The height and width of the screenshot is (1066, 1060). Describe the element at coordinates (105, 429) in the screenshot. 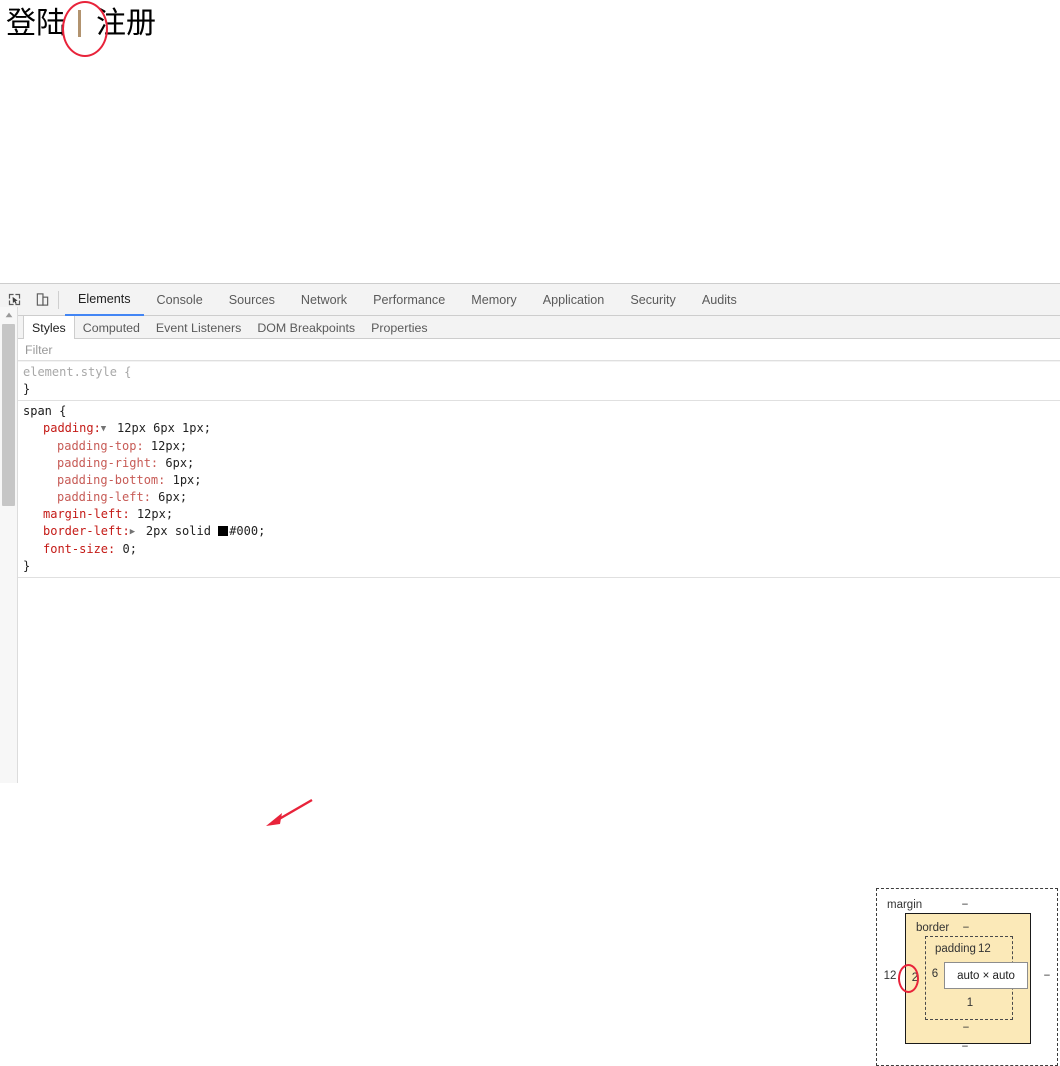

I see `expand-triangle-padding-icon: ▼` at that location.